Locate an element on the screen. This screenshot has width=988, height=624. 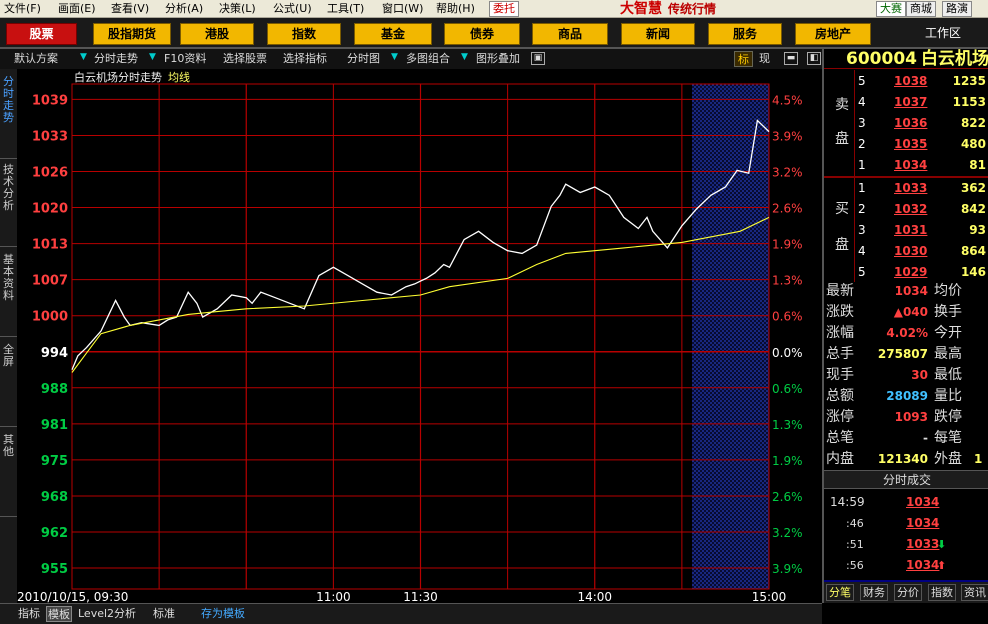
buy-row: 1 1033 362 is located at coordinates (921, 188).